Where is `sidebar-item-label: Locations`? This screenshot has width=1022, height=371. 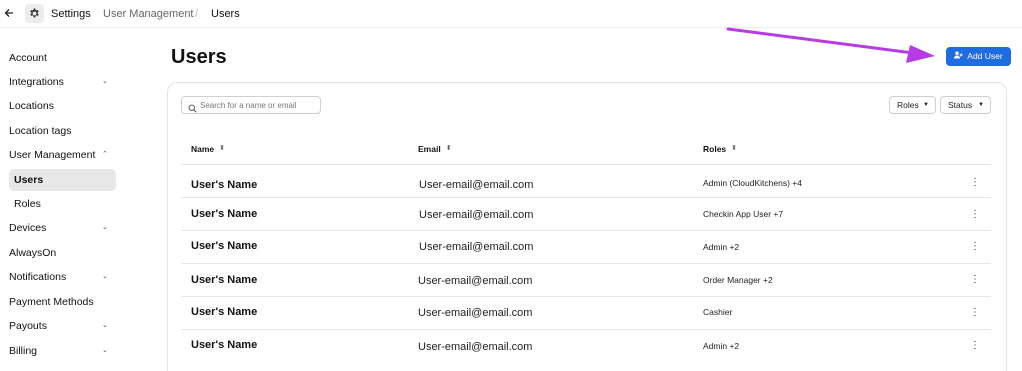
sidebar-item-label: Locations is located at coordinates (31, 106).